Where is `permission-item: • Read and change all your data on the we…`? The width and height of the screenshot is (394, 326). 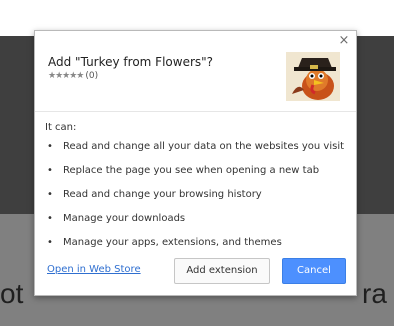 permission-item: • Read and change all your data on the we… is located at coordinates (195, 152).